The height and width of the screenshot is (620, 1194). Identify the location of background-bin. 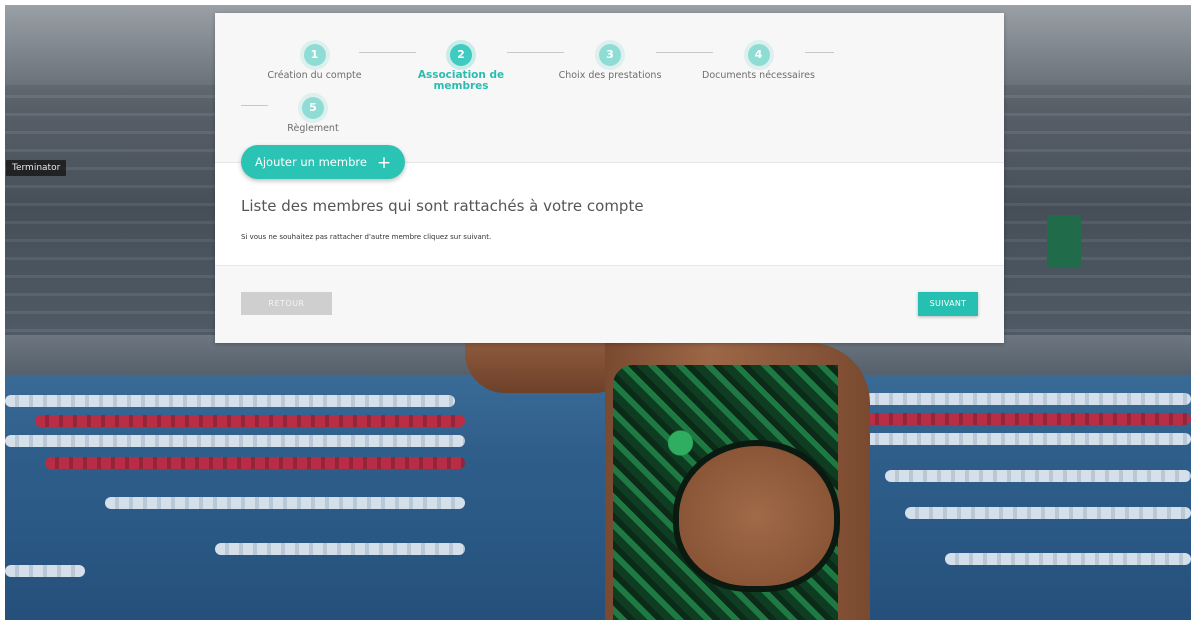
(1064, 241).